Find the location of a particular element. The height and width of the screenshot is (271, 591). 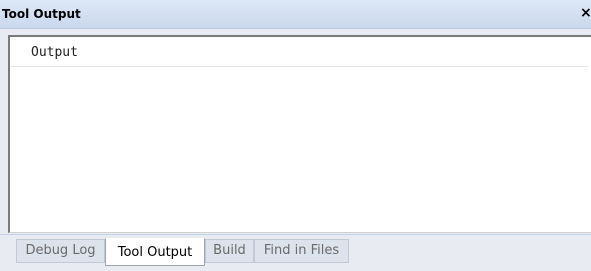

tab-build: Build is located at coordinates (229, 251).